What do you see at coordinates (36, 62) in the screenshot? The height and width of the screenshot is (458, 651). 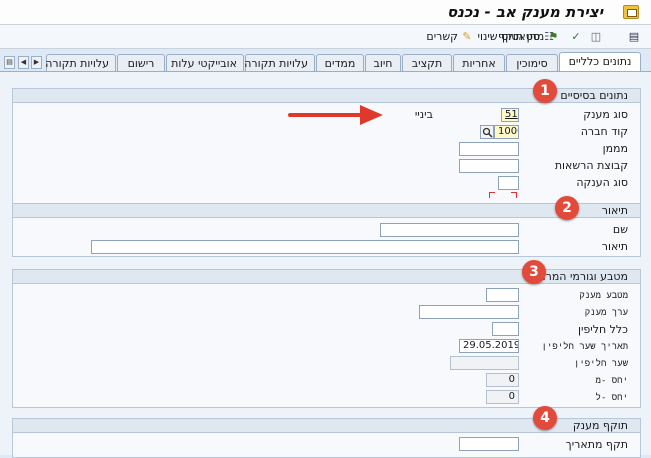 I see `tab-scroll-right-icon: ▶` at bounding box center [36, 62].